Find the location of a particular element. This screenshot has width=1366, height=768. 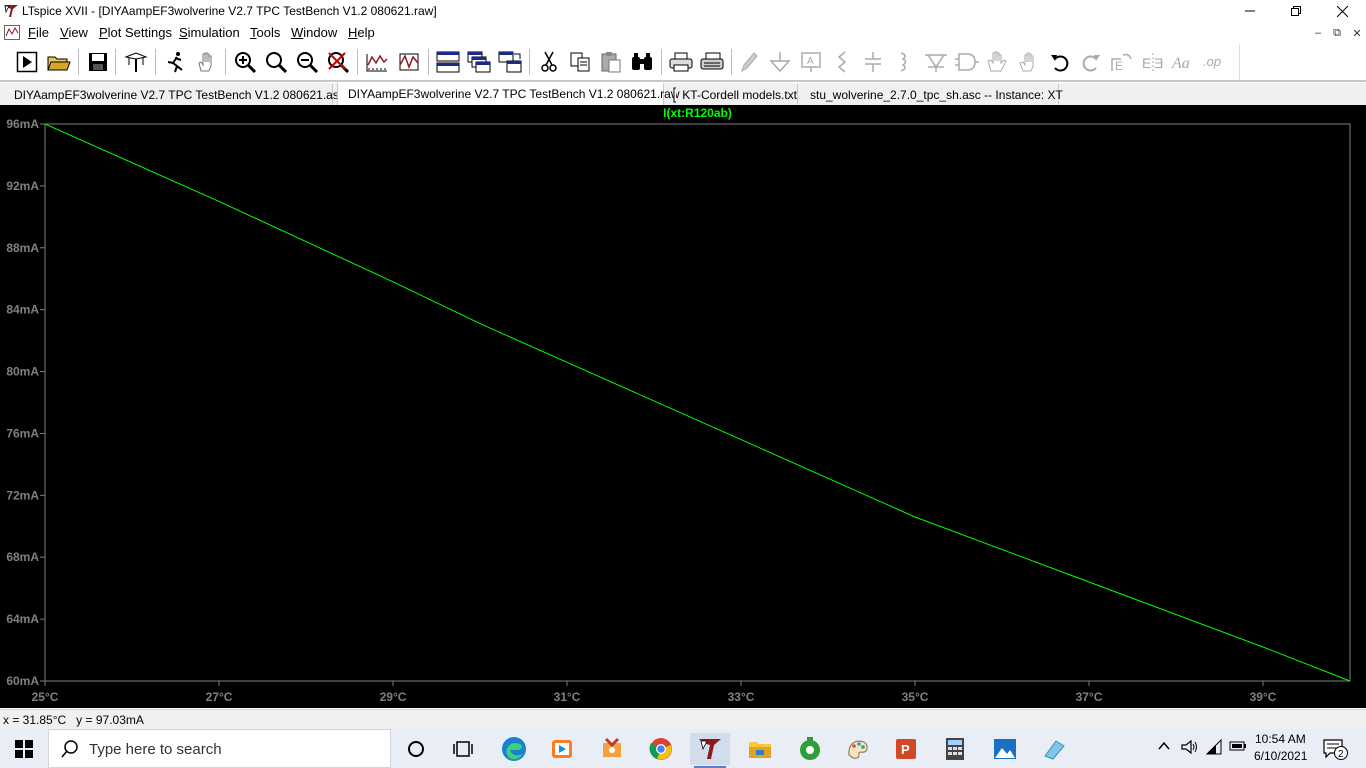

zoom-in-button is located at coordinates (245, 62).